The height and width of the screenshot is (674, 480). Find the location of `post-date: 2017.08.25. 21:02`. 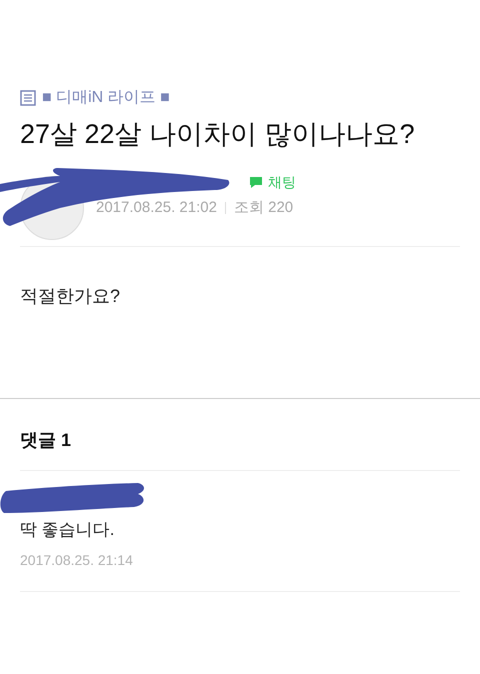

post-date: 2017.08.25. 21:02 is located at coordinates (156, 208).